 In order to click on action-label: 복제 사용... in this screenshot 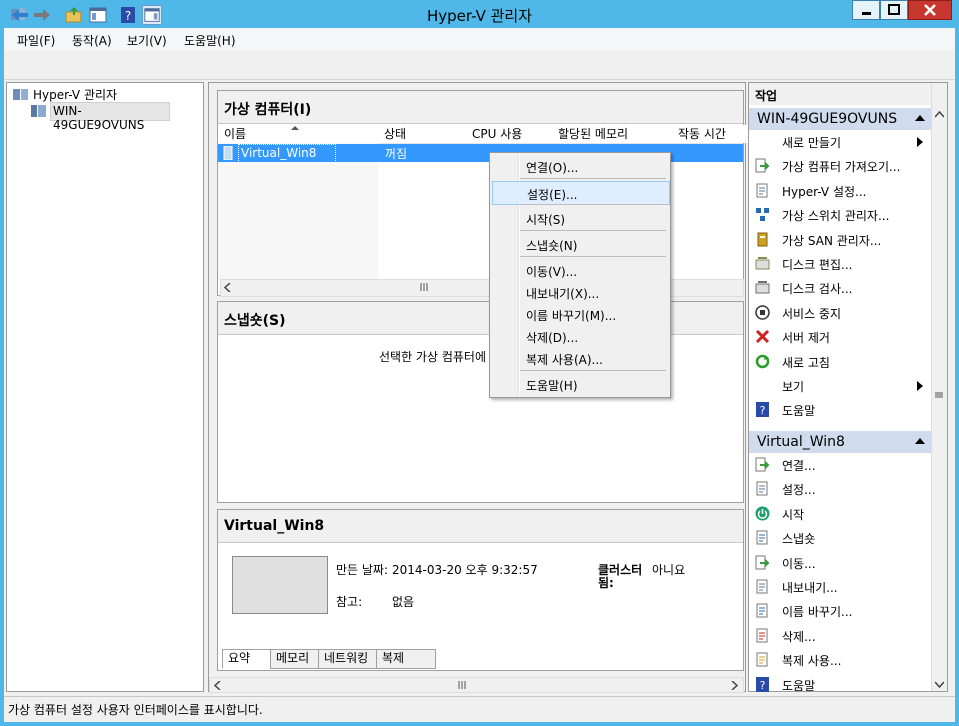, I will do `click(812, 661)`.